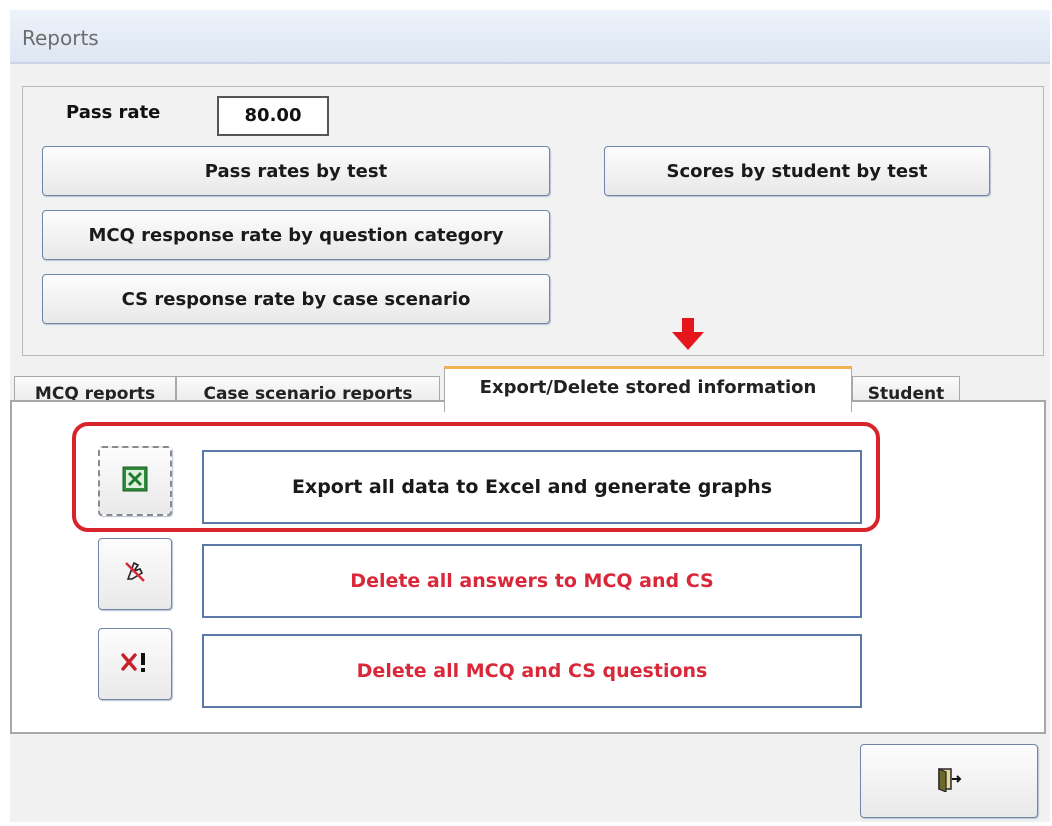 The image size is (1052, 826). Describe the element at coordinates (688, 336) in the screenshot. I see `down-arrow-annotation` at that location.